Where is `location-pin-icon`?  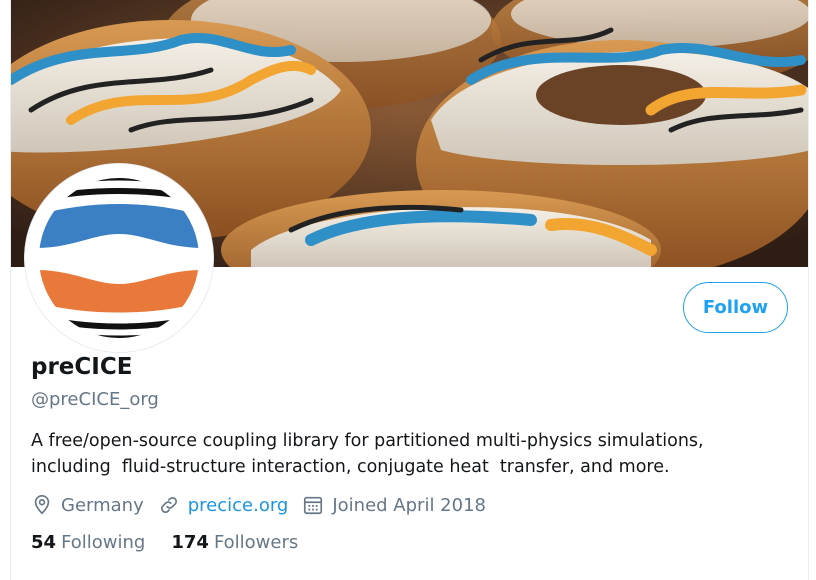
location-pin-icon is located at coordinates (42, 505).